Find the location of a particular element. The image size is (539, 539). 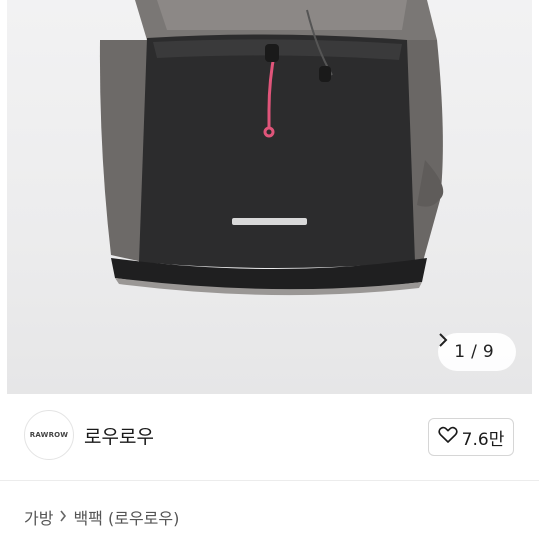

breadcrumb-item-backpack: 백팩 (로우로우) is located at coordinates (126, 517).